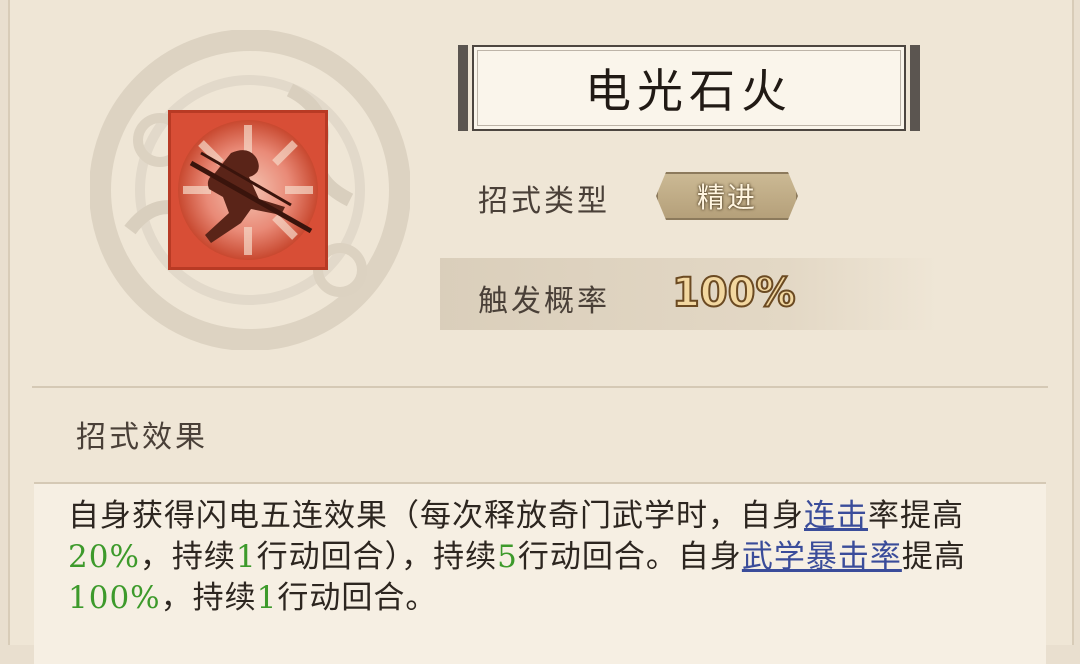  What do you see at coordinates (357, 598) in the screenshot?
I see `effect-text: 行动回合。` at bounding box center [357, 598].